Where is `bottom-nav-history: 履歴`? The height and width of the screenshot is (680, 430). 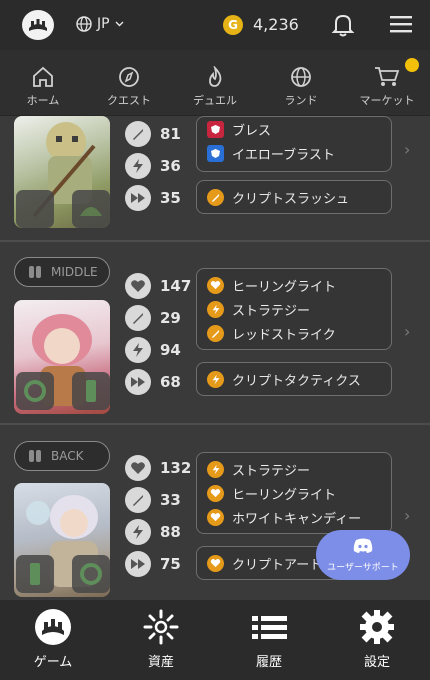 bottom-nav-history: 履歴 is located at coordinates (269, 639).